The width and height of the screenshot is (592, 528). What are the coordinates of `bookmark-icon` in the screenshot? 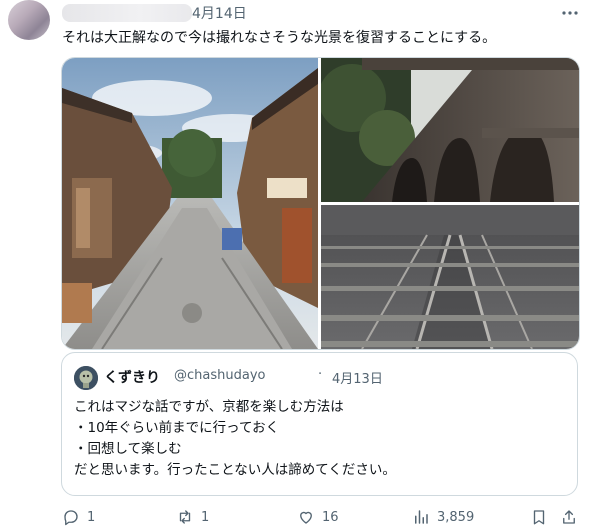 It's located at (539, 517).